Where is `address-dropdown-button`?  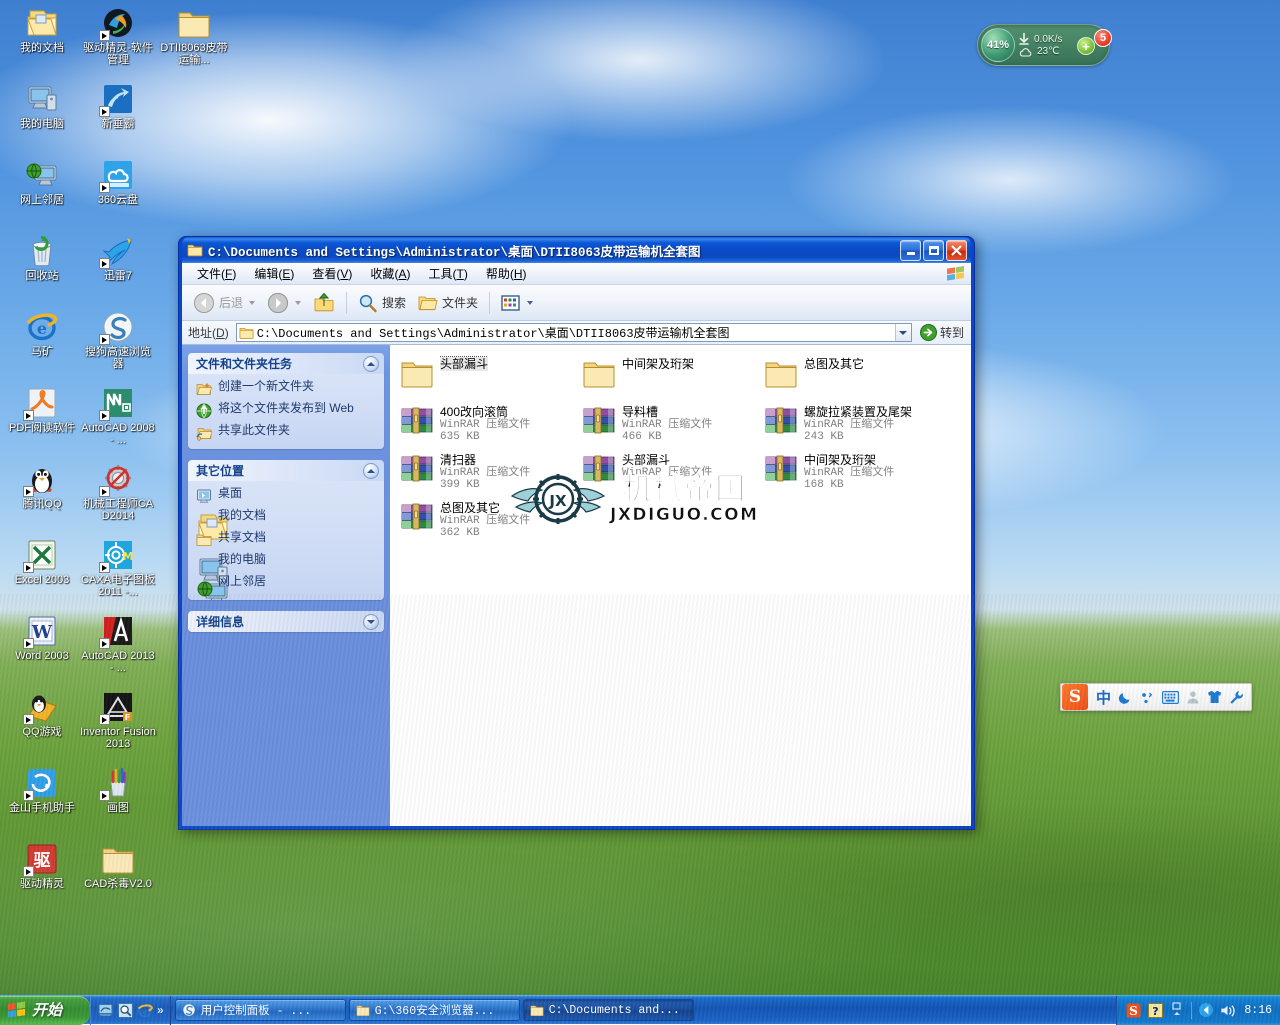
address-dropdown-button is located at coordinates (902, 332).